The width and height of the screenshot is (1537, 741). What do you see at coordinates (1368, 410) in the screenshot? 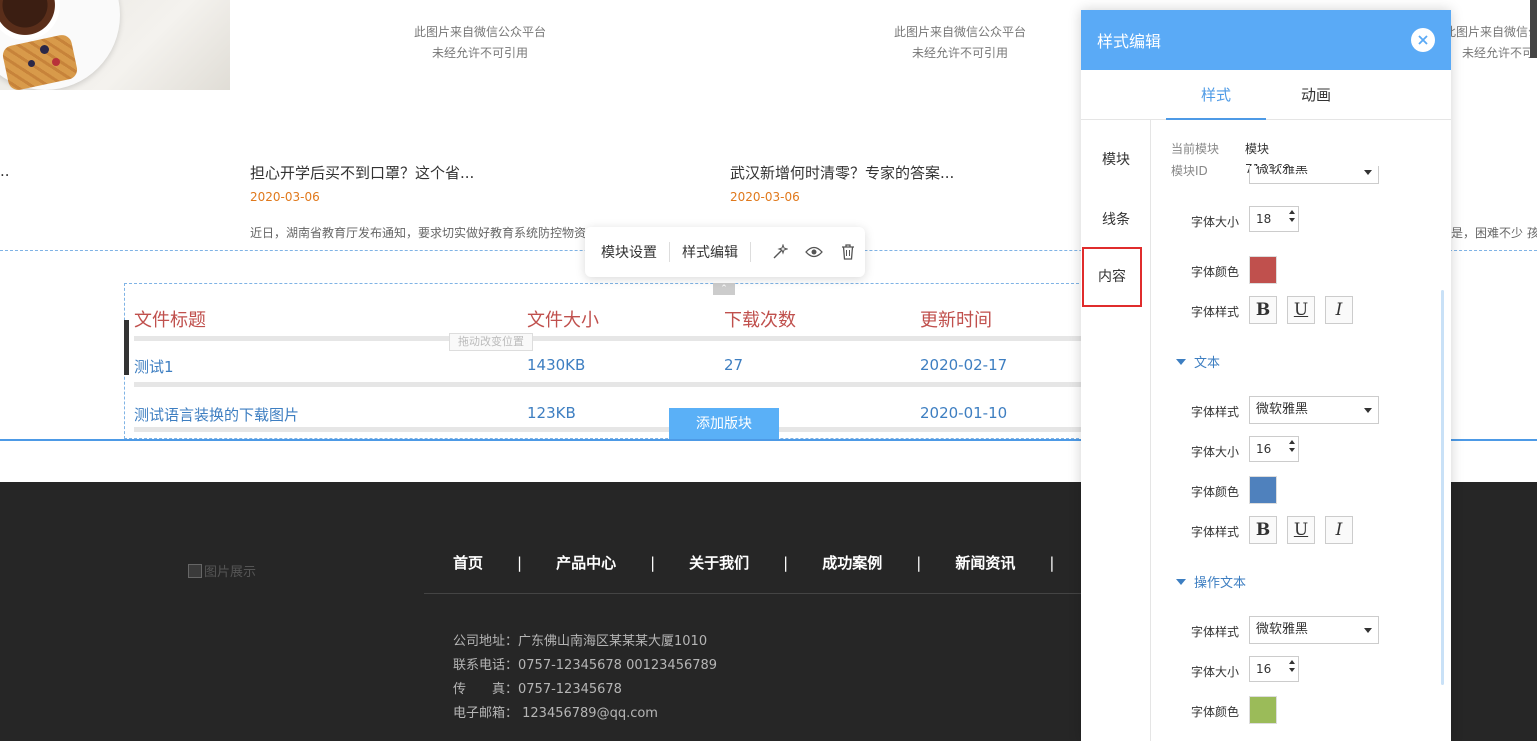
I see `chevron-down-icon` at bounding box center [1368, 410].